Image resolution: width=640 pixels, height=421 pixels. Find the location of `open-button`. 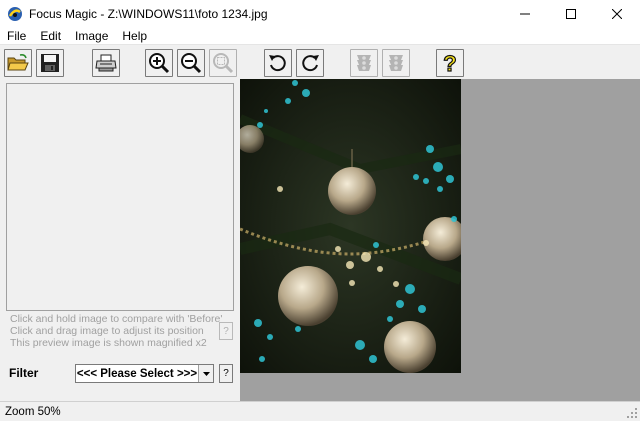

open-button is located at coordinates (18, 63).